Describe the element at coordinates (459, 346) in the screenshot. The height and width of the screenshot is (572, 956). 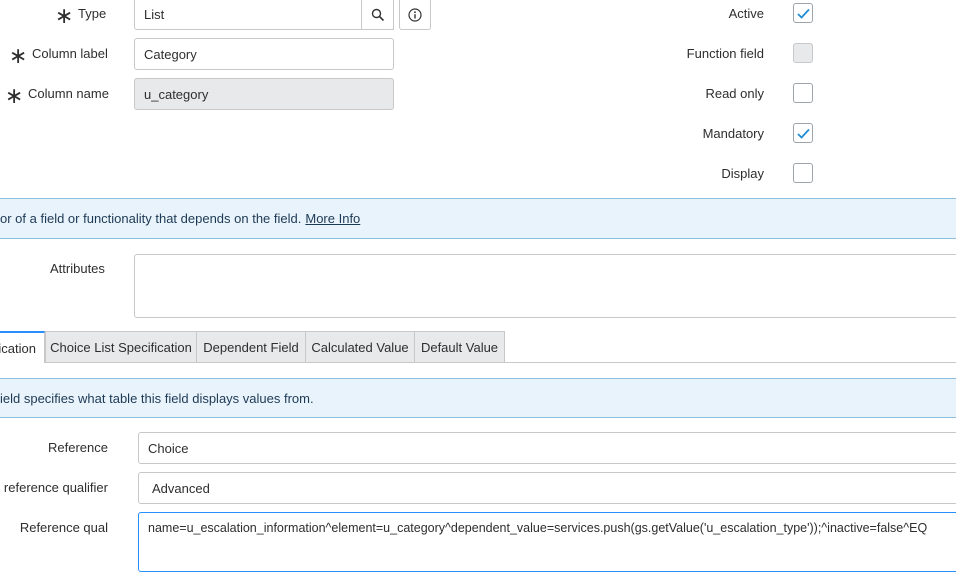
I see `tab-default-value: Default Value` at that location.